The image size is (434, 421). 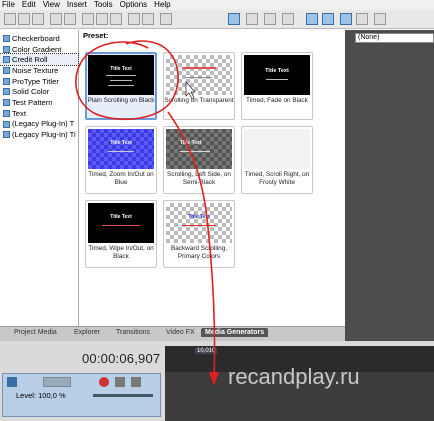 I want to click on preset-caption: Timed, Fade on Black, so click(x=277, y=100).